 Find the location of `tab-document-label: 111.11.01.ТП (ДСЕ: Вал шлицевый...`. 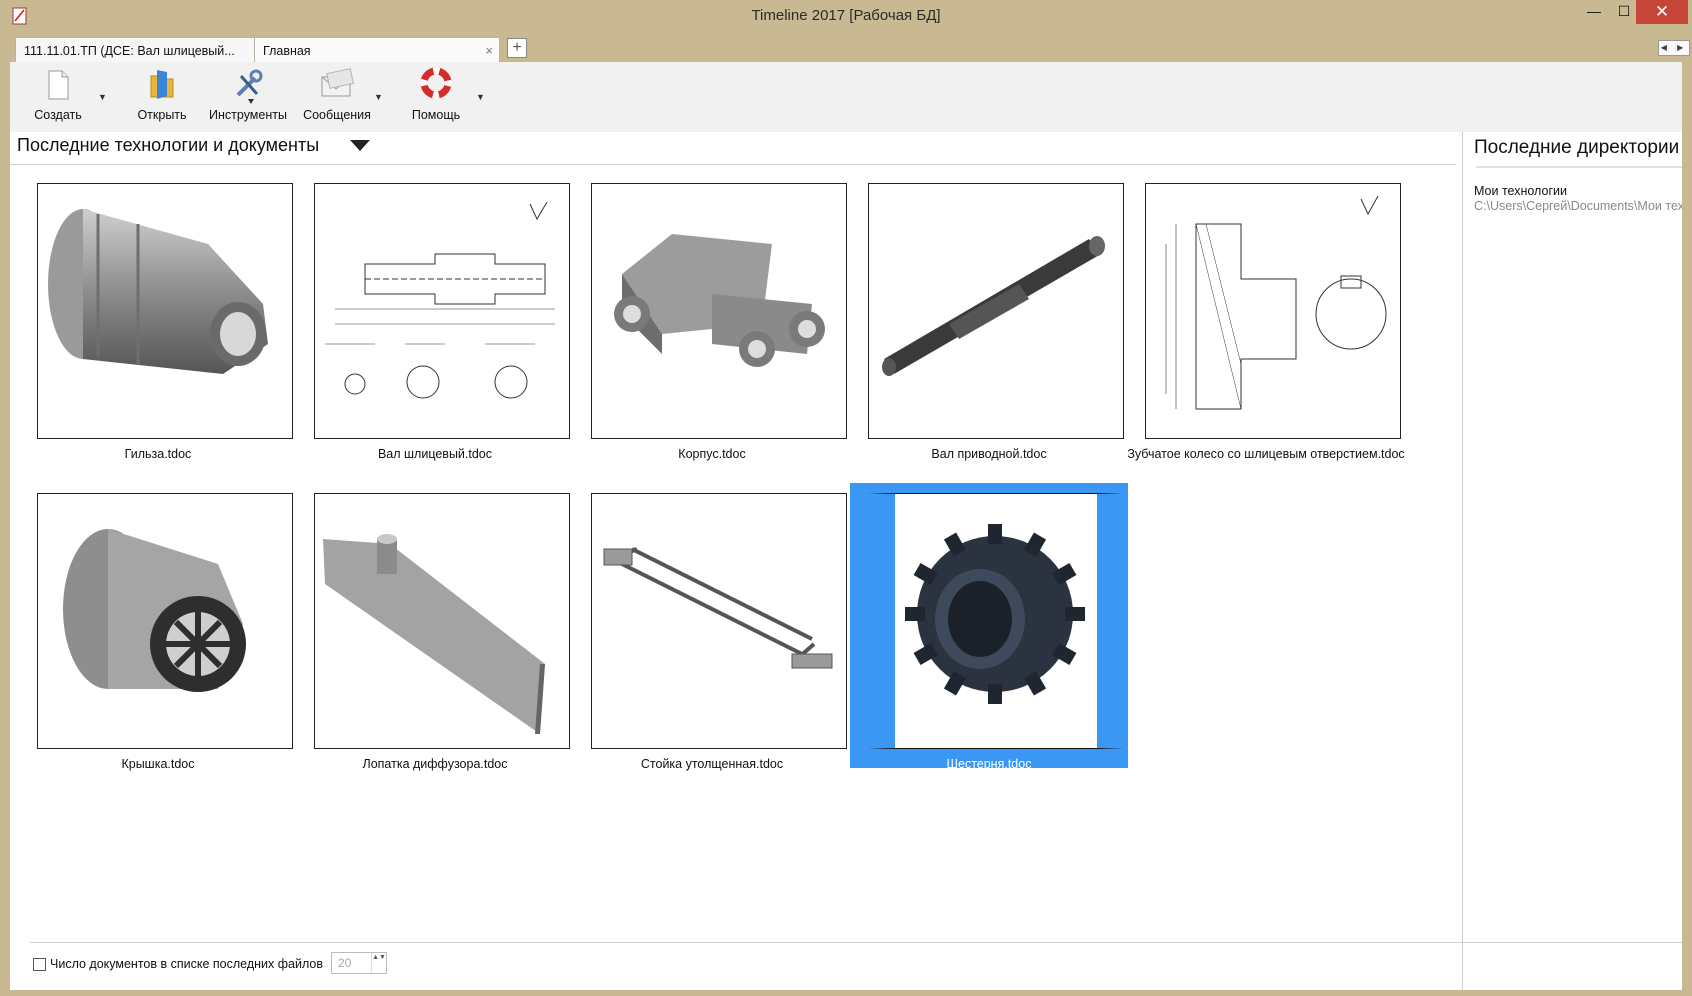

tab-document-label: 111.11.01.ТП (ДСЕ: Вал шлицевый... is located at coordinates (129, 51).